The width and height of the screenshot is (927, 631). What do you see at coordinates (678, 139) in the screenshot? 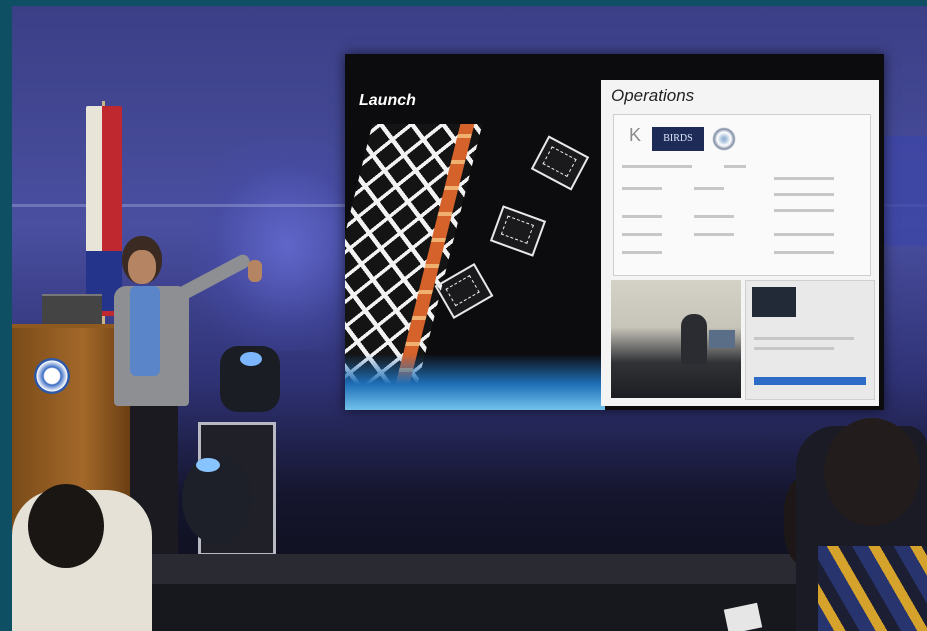
I see `birds-logo: BIRDS` at bounding box center [678, 139].